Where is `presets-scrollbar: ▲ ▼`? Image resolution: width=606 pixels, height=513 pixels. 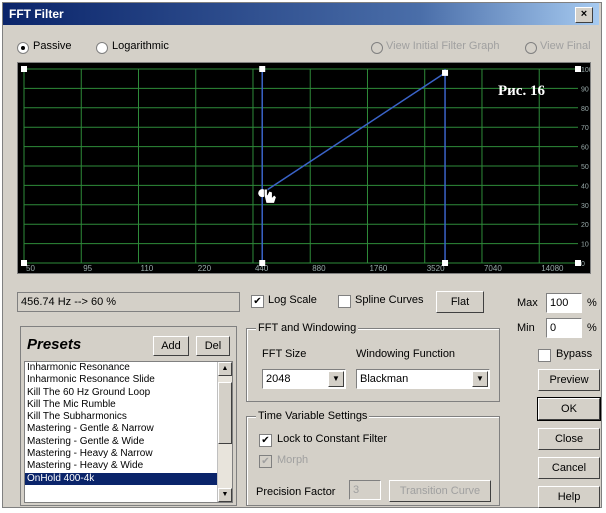
presets-scrollbar: ▲ ▼ is located at coordinates (224, 432).